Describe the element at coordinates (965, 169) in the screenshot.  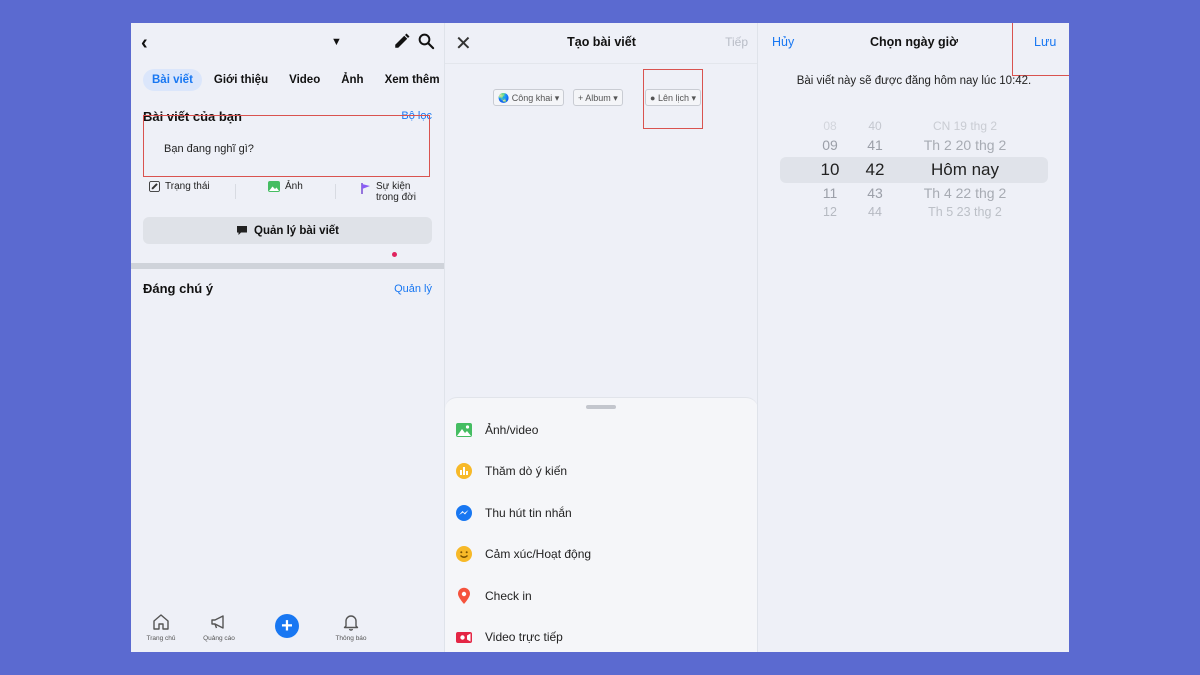
I see `picker-day: Hôm nay` at that location.